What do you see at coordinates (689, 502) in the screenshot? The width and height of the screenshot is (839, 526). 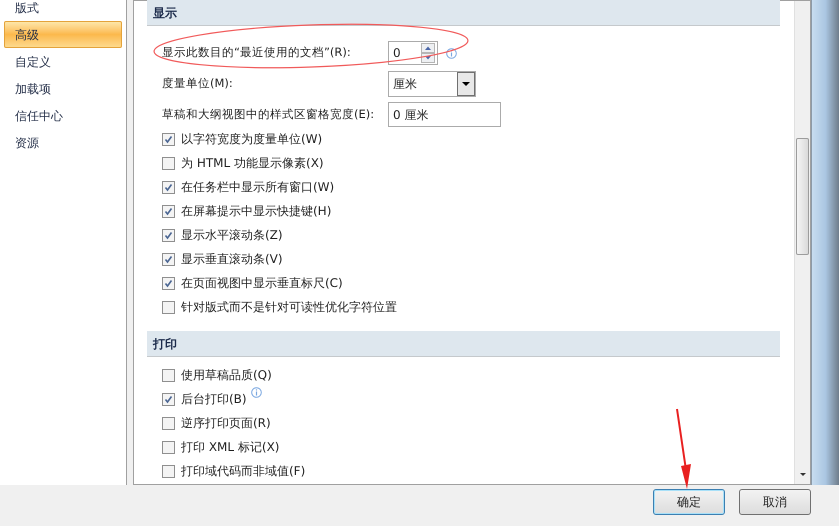 I see `dialog-button: 确定` at bounding box center [689, 502].